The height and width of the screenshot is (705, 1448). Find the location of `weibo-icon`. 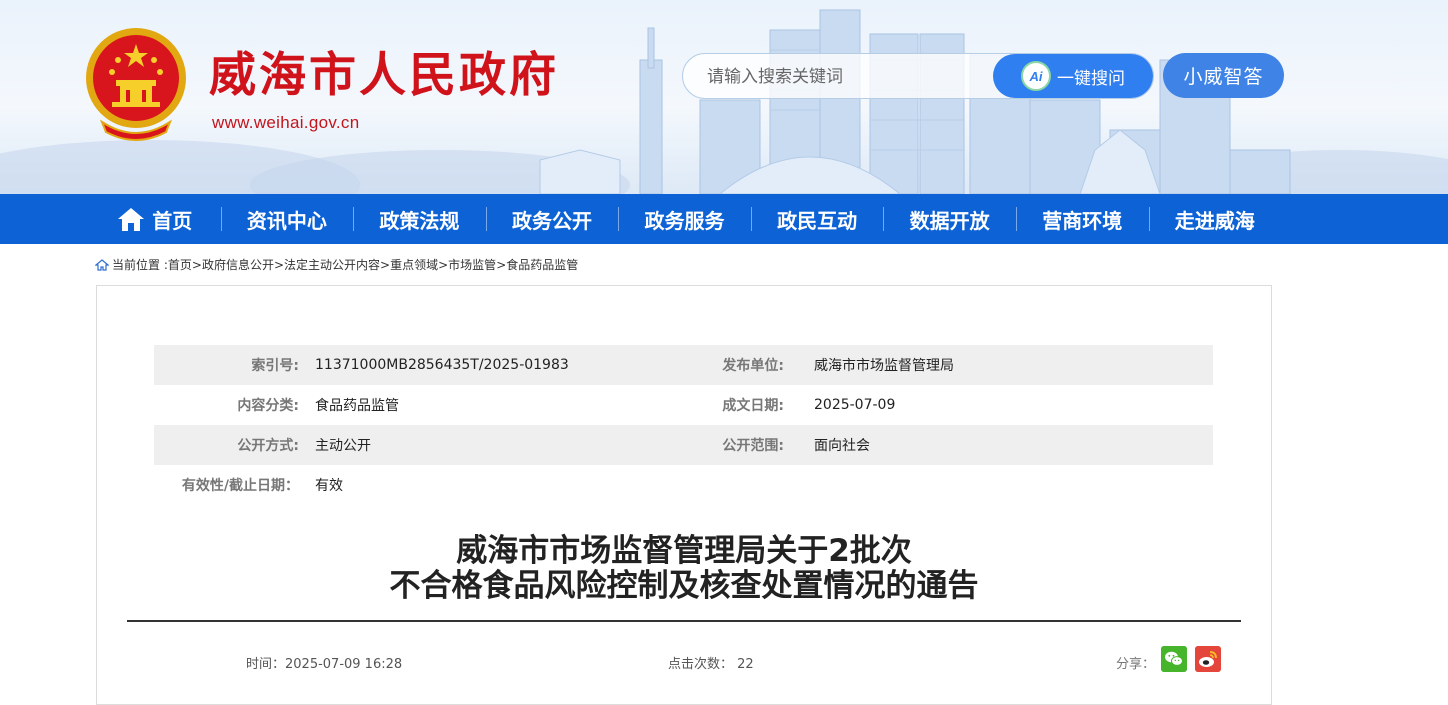

weibo-icon is located at coordinates (1208, 659).